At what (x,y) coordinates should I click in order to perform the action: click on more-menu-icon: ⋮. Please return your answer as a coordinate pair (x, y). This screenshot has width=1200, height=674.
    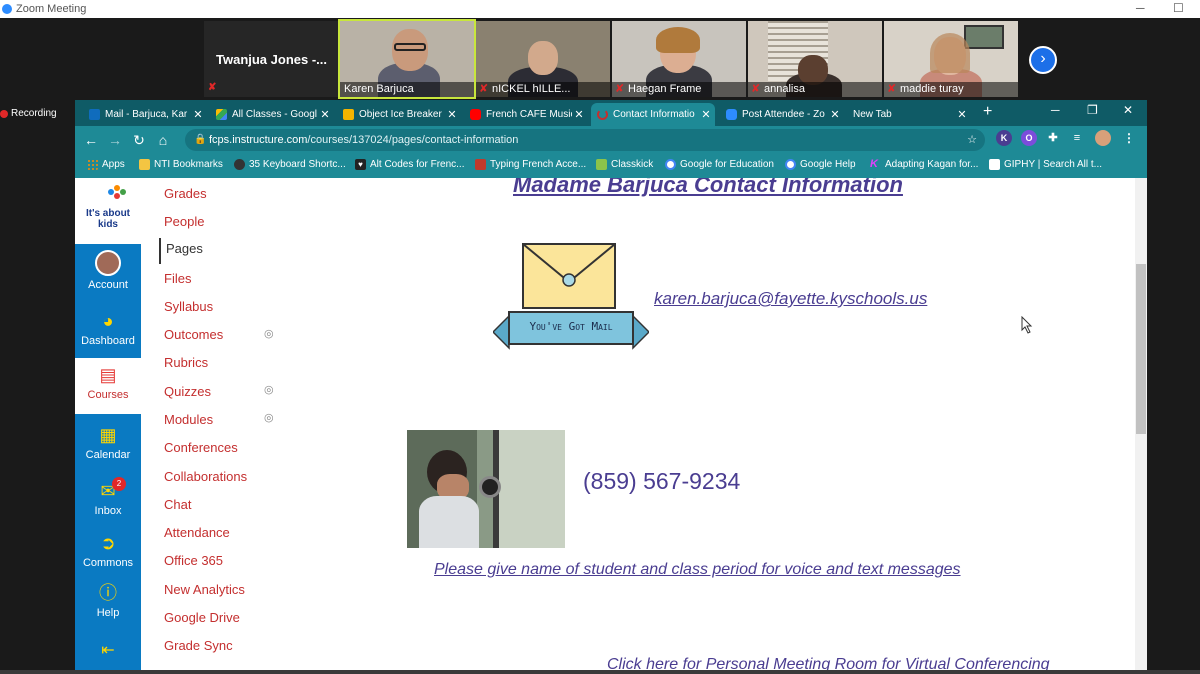
    Looking at the image, I should click on (1129, 138).